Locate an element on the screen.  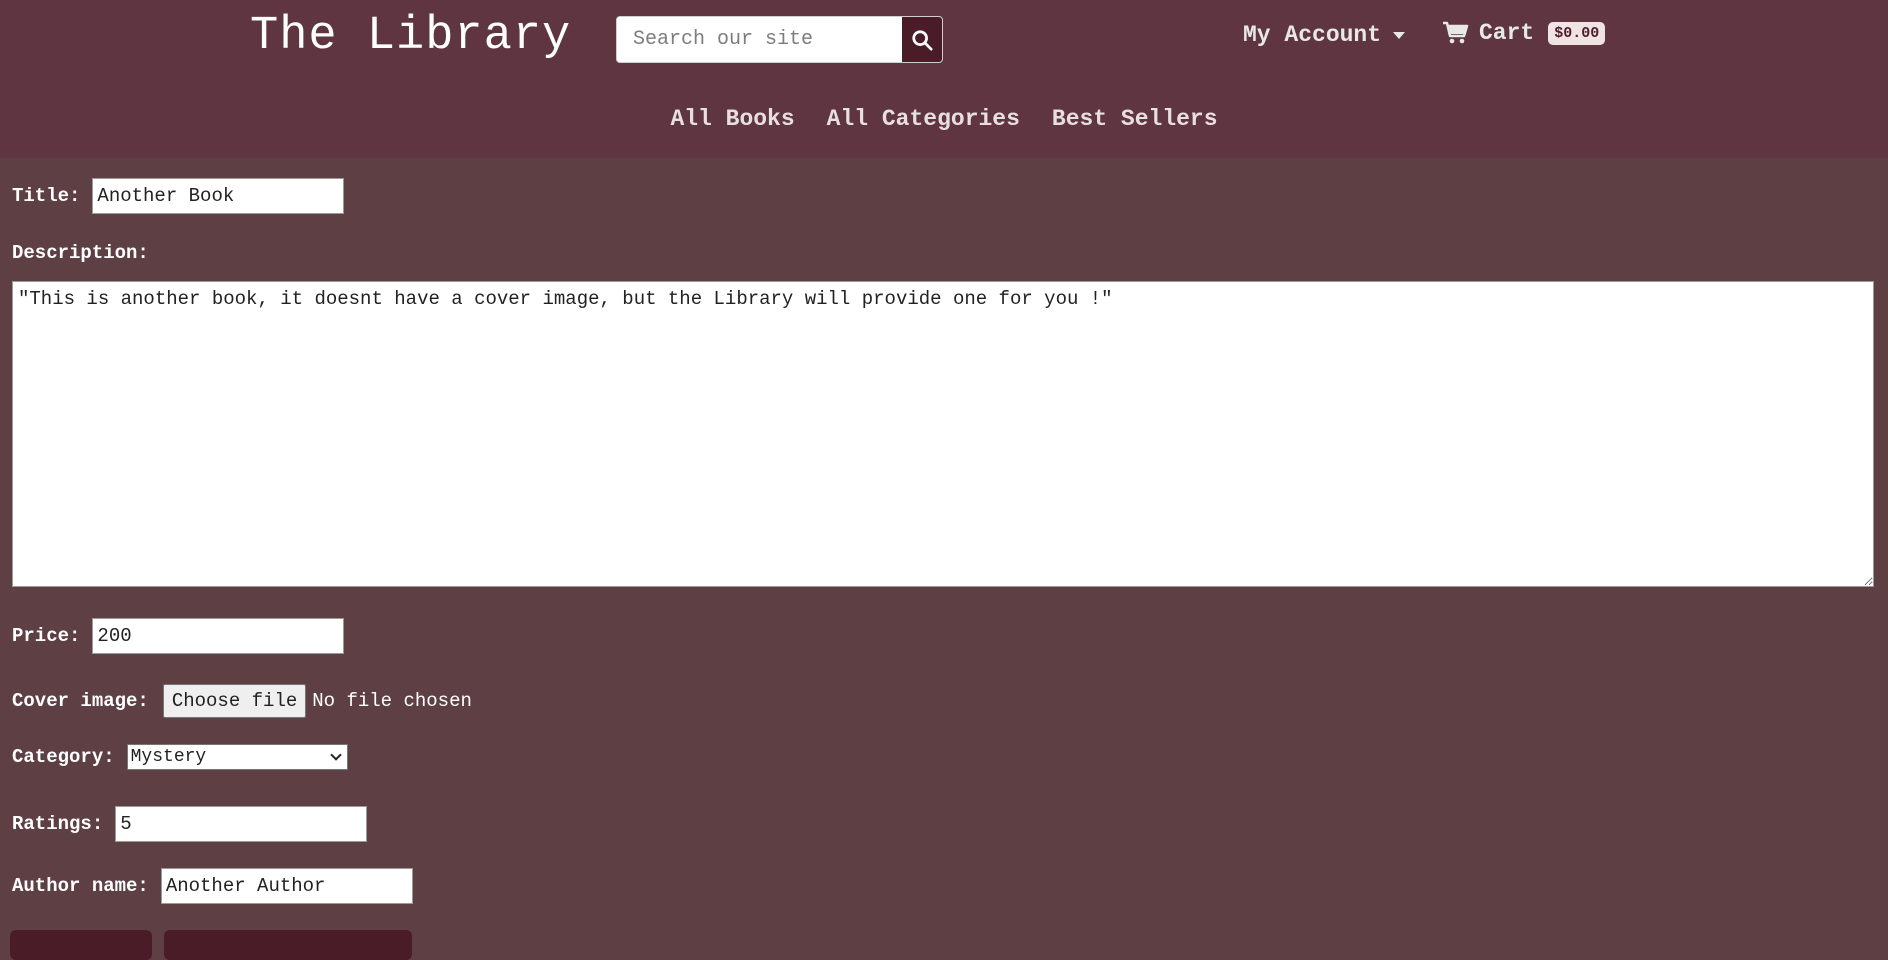
category-row: Category: Mystery is located at coordinates (180, 757).